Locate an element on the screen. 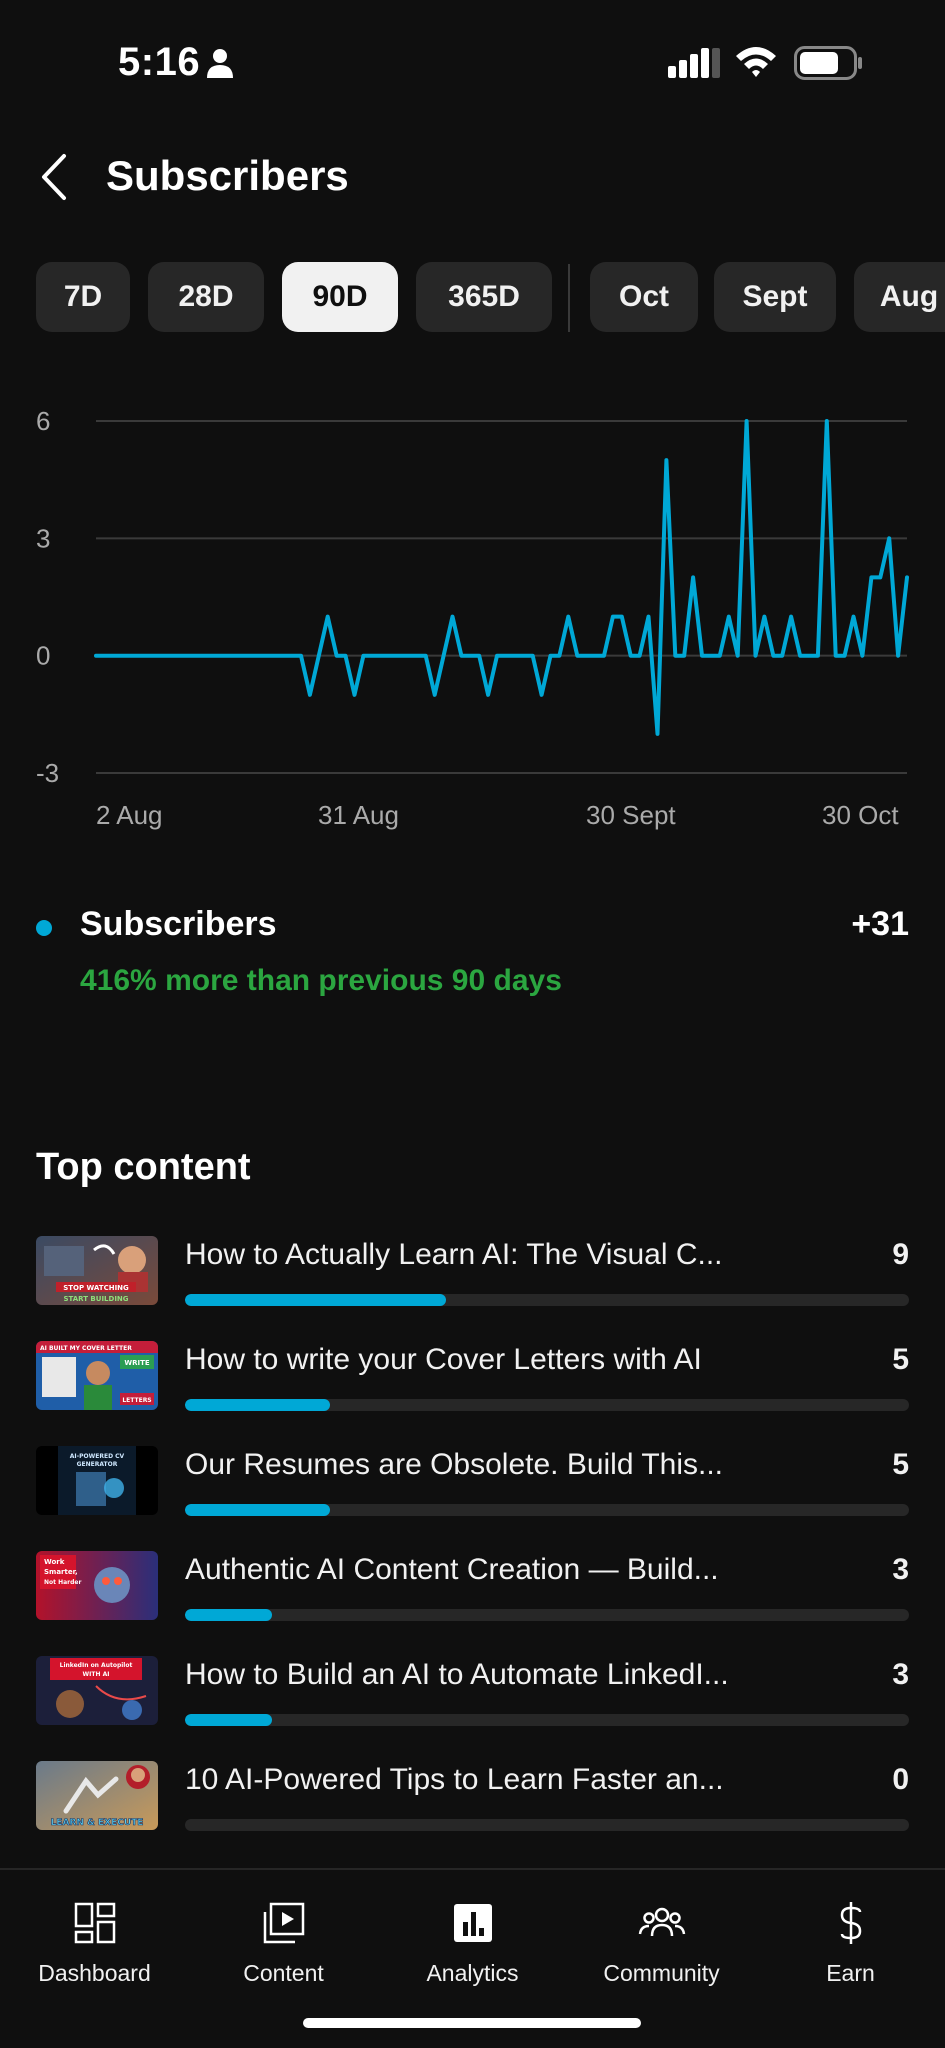 The width and height of the screenshot is (945, 2048). nav-content: Content is located at coordinates (283, 1939).